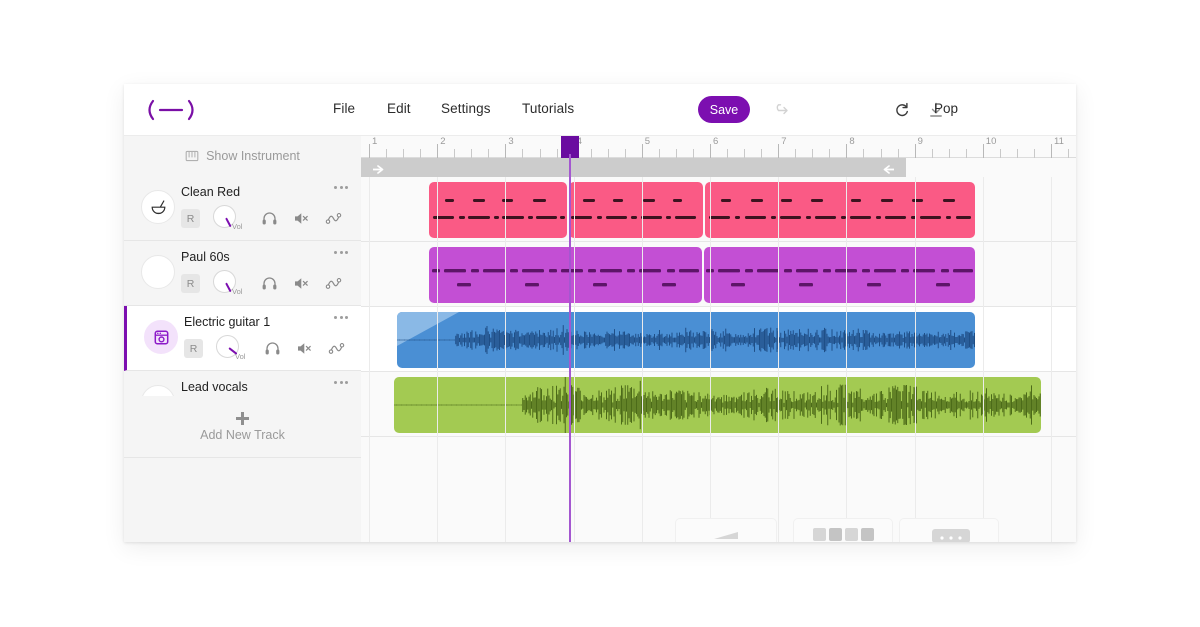 This screenshot has height=627, width=1200. Describe the element at coordinates (399, 108) in the screenshot. I see `menu-edit: Edit` at that location.